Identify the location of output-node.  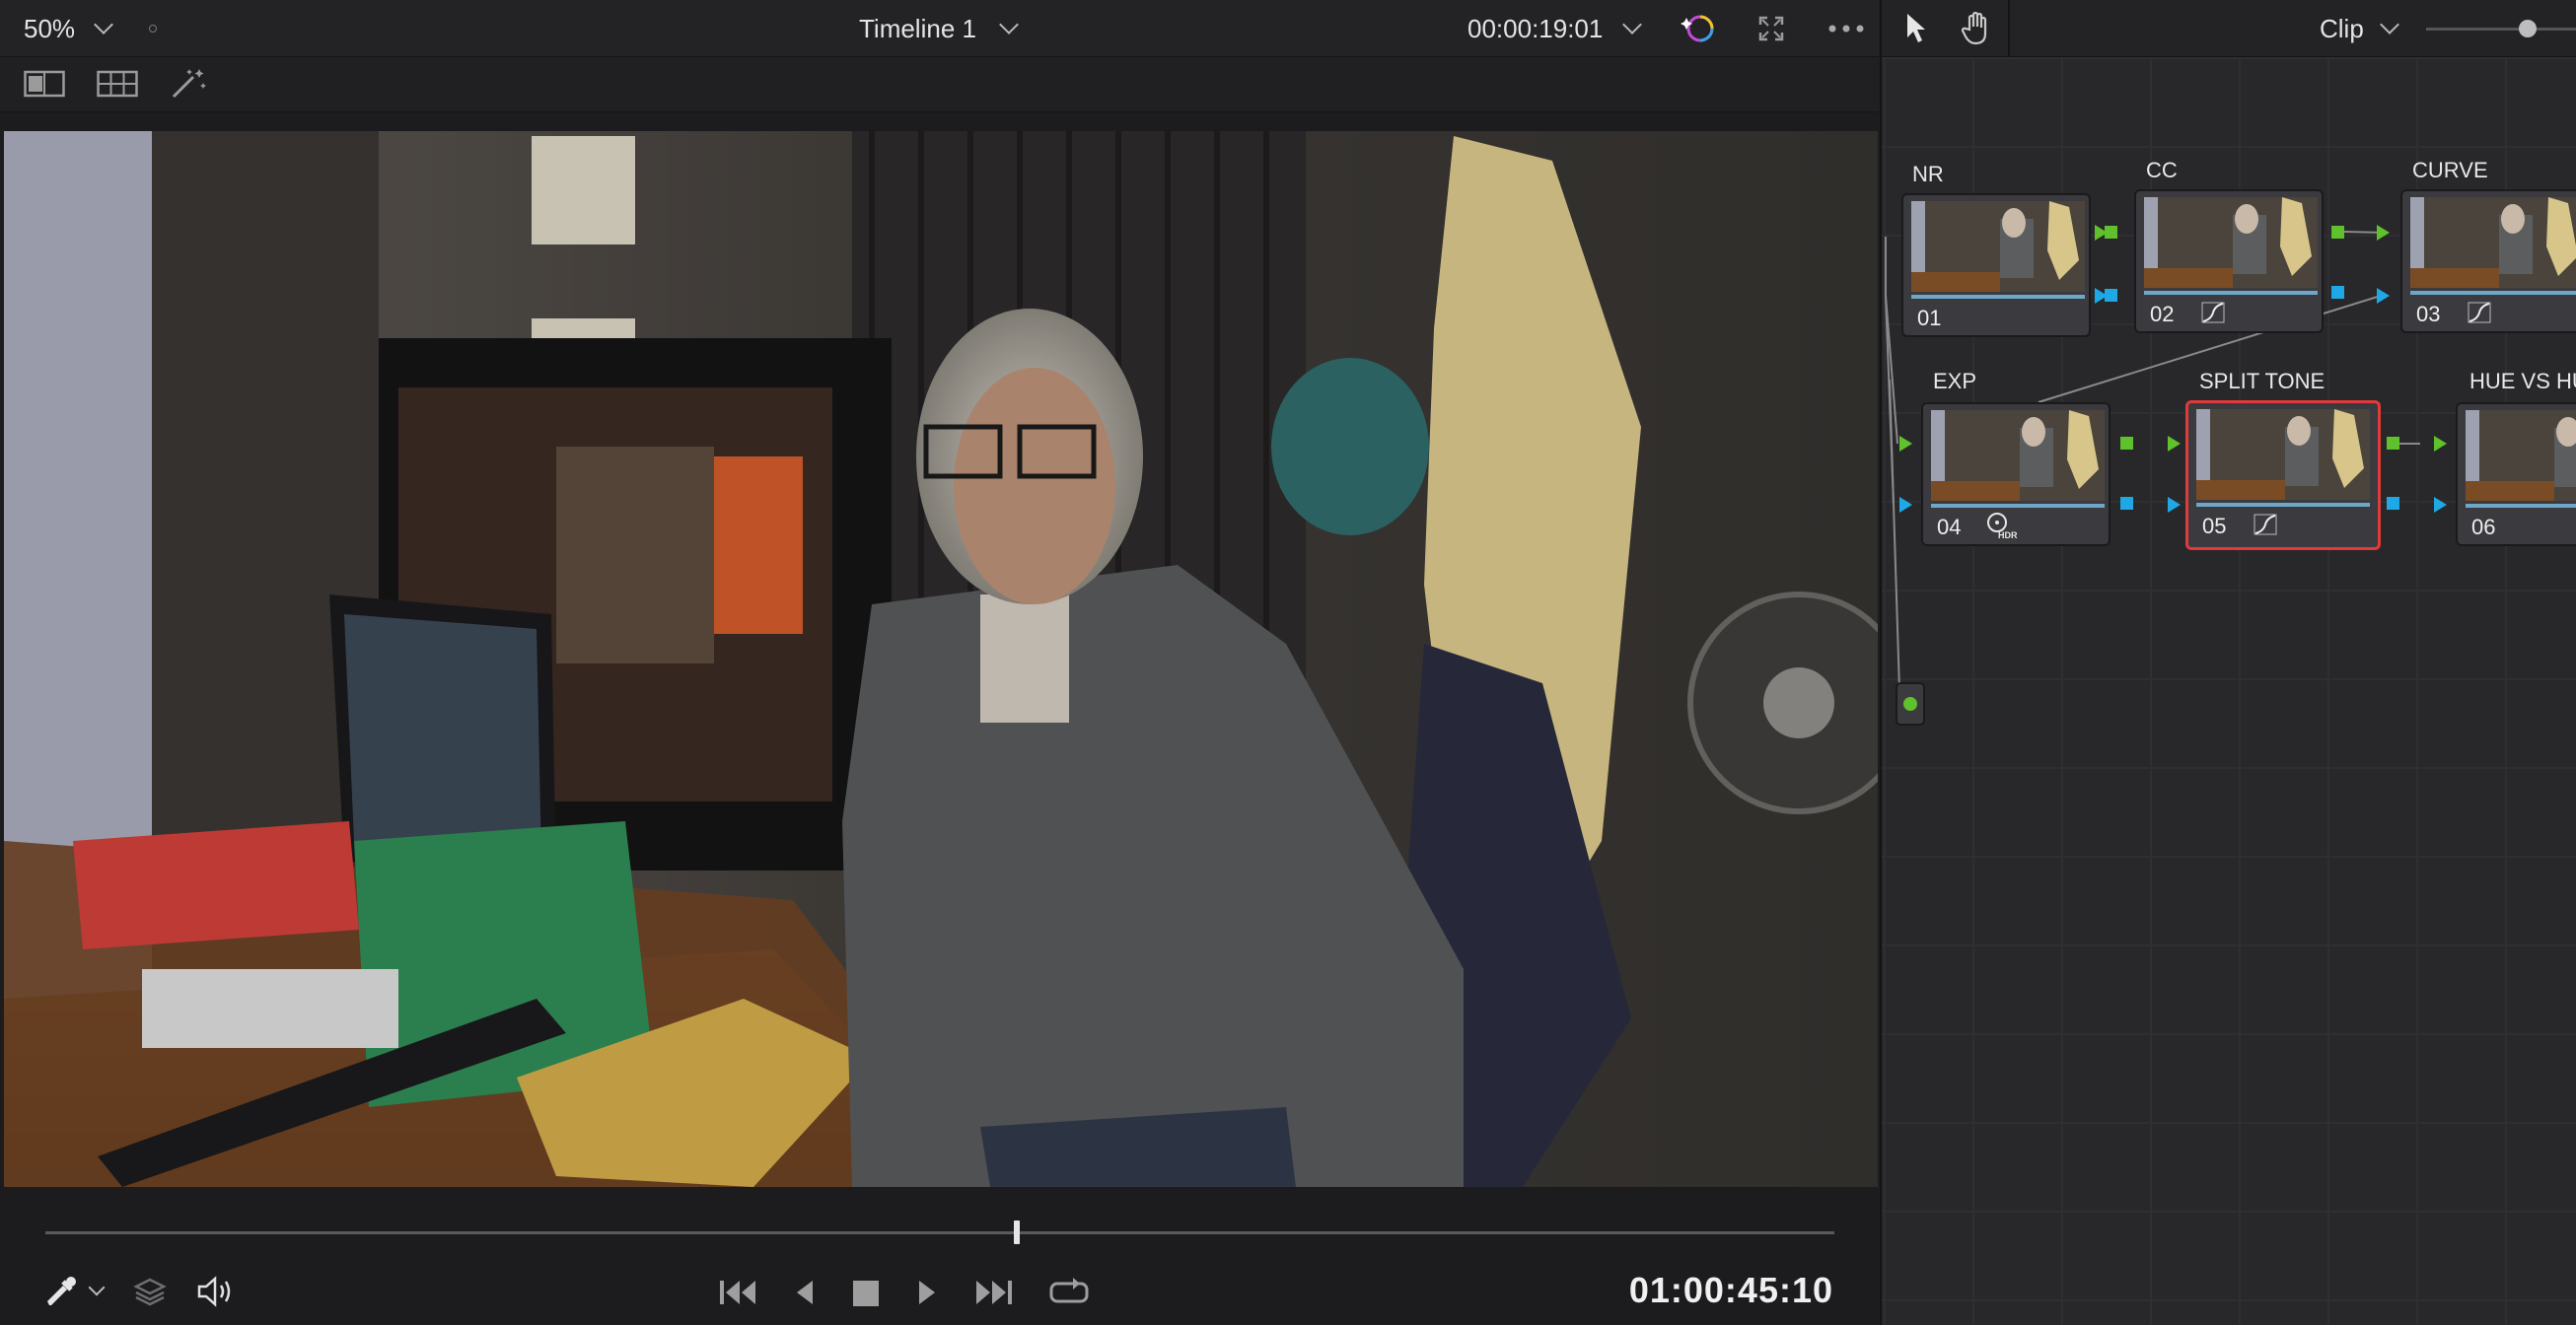
(1910, 704).